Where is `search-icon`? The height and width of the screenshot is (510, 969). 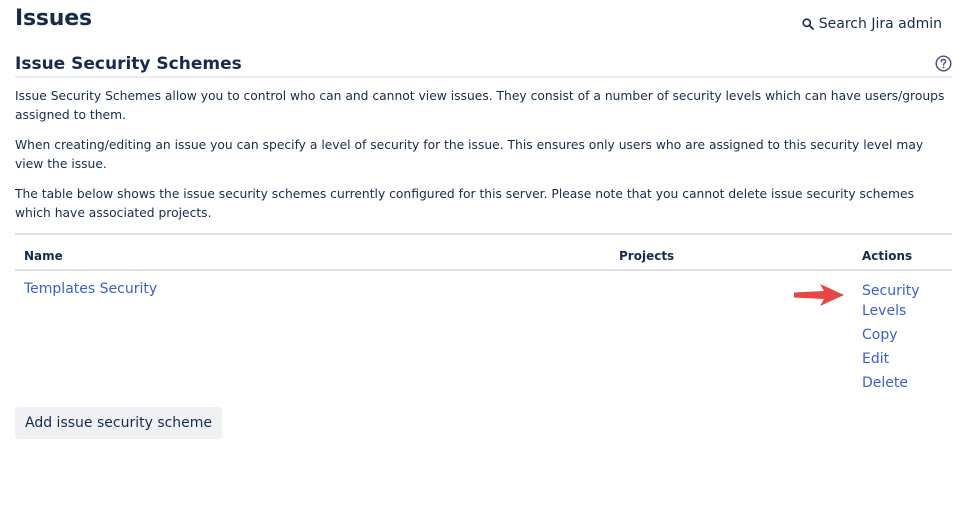 search-icon is located at coordinates (808, 24).